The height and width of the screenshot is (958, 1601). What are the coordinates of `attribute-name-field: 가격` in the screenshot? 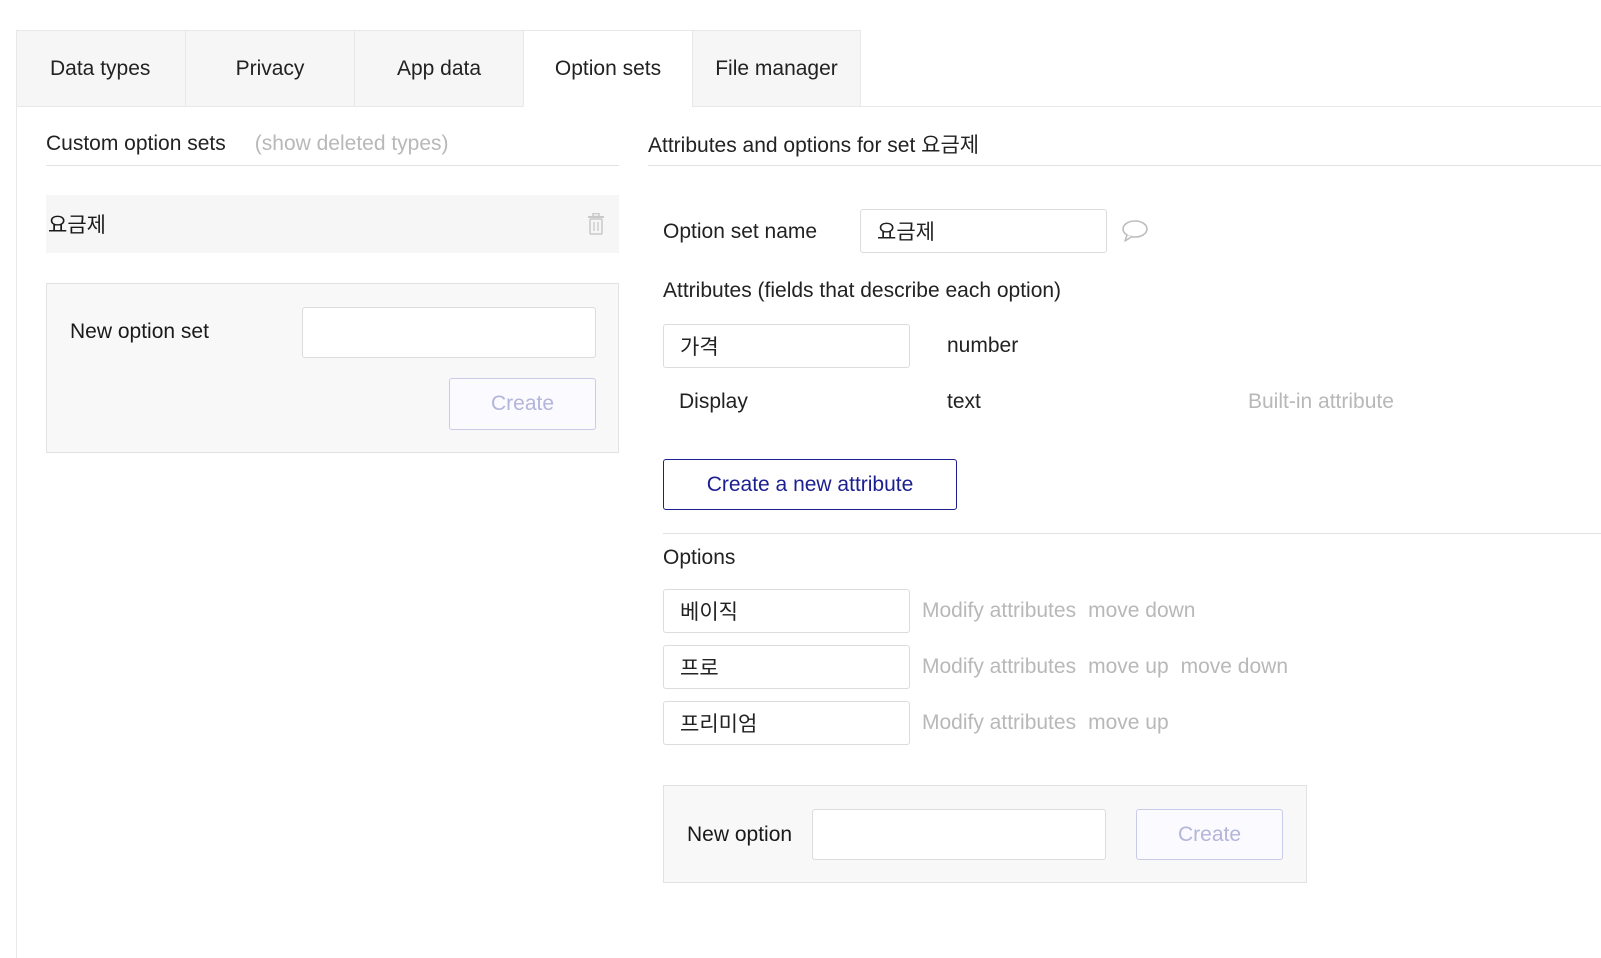 It's located at (786, 346).